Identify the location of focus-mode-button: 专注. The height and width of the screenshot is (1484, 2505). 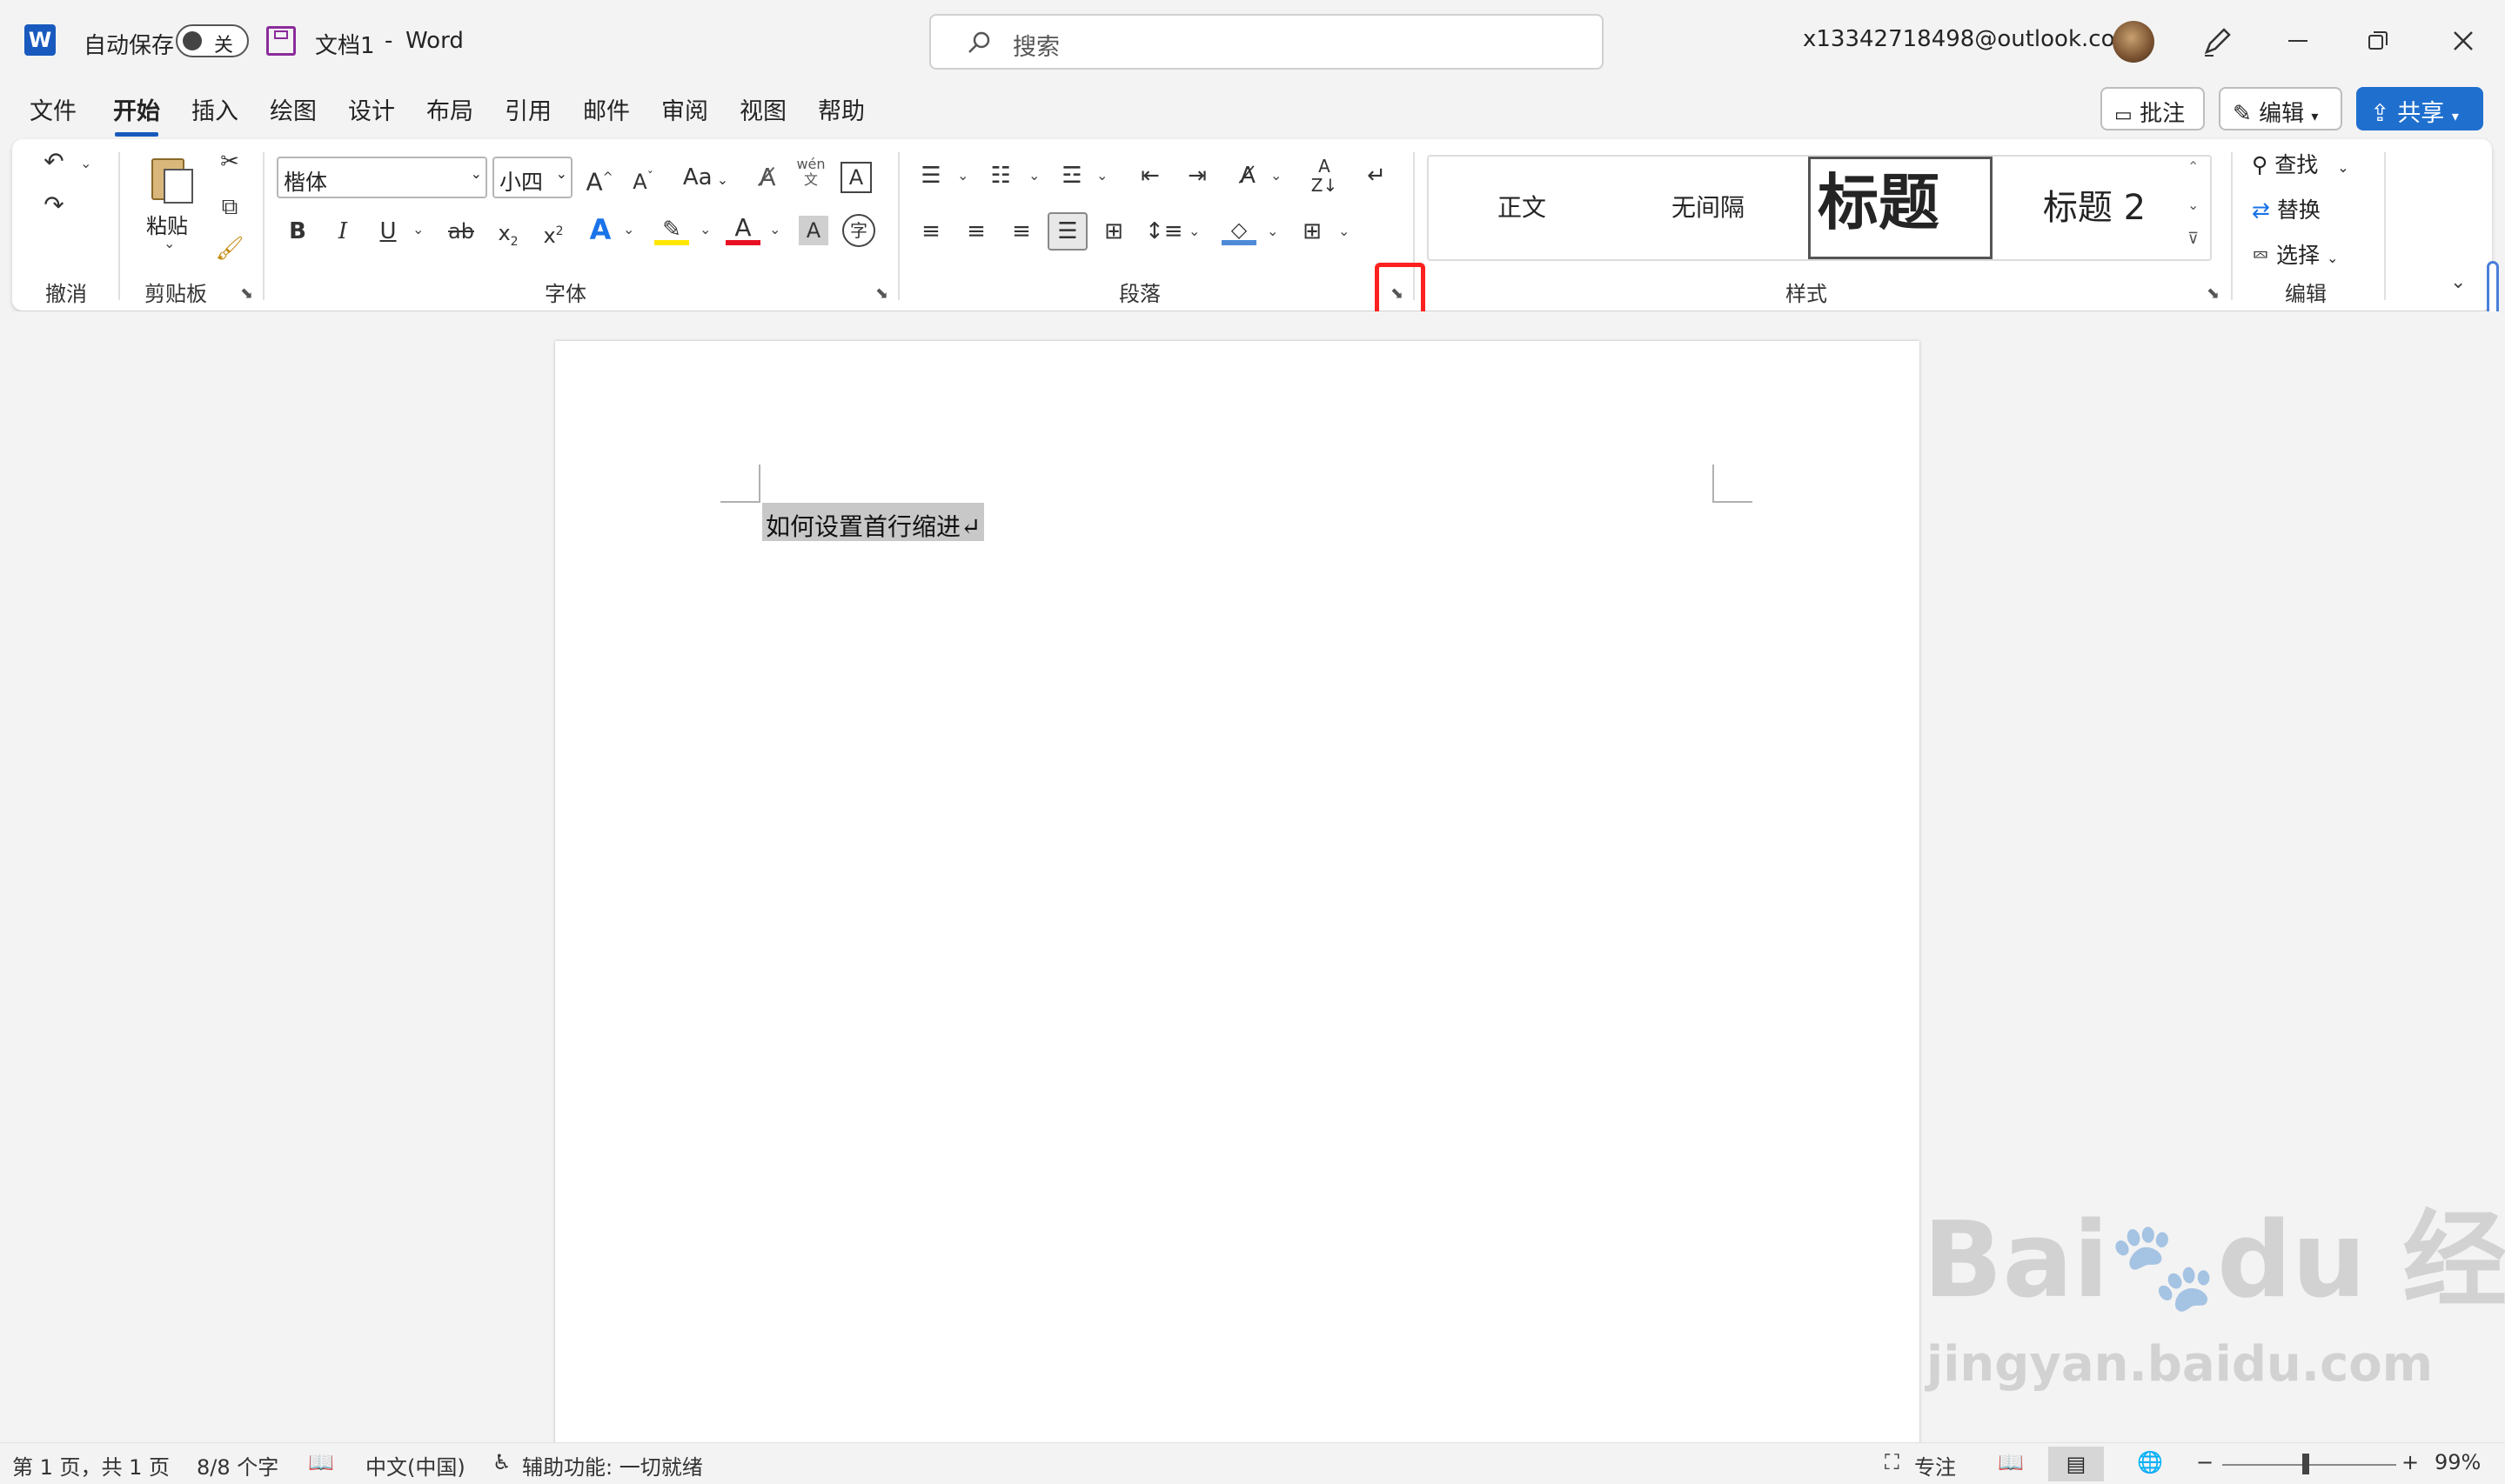
(1935, 1465).